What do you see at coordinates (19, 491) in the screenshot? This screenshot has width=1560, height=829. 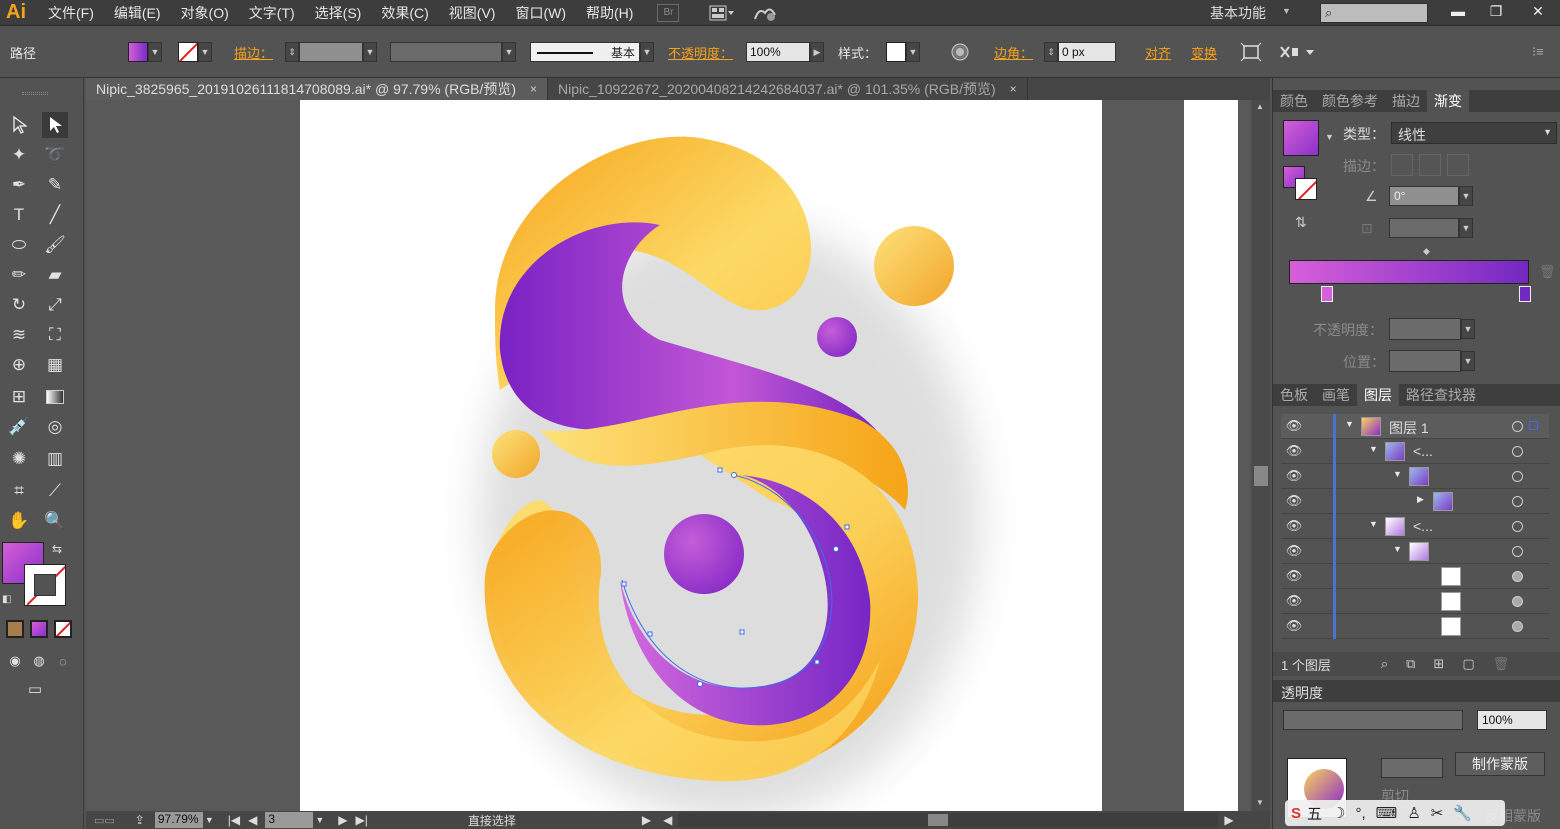 I see `artboard-tool-icon: ⌗` at bounding box center [19, 491].